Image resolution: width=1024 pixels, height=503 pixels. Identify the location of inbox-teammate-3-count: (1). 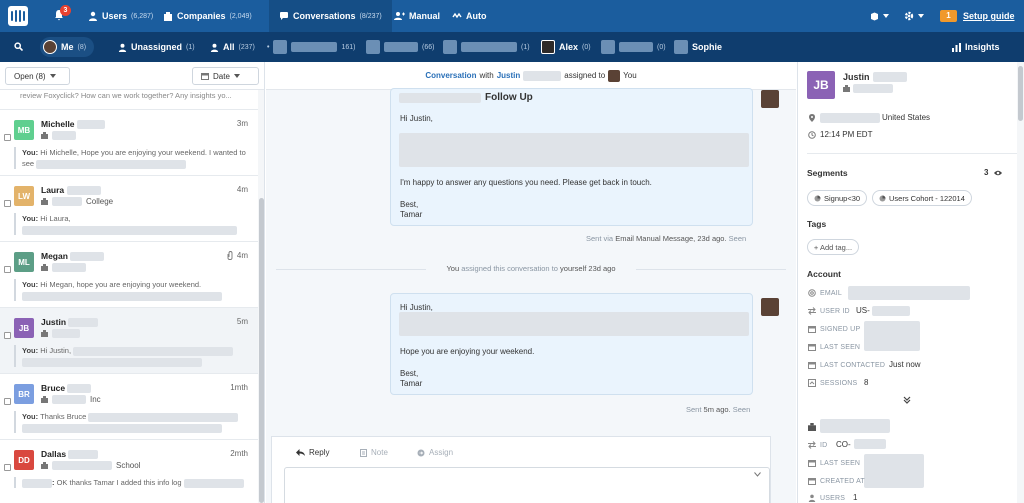
(525, 47).